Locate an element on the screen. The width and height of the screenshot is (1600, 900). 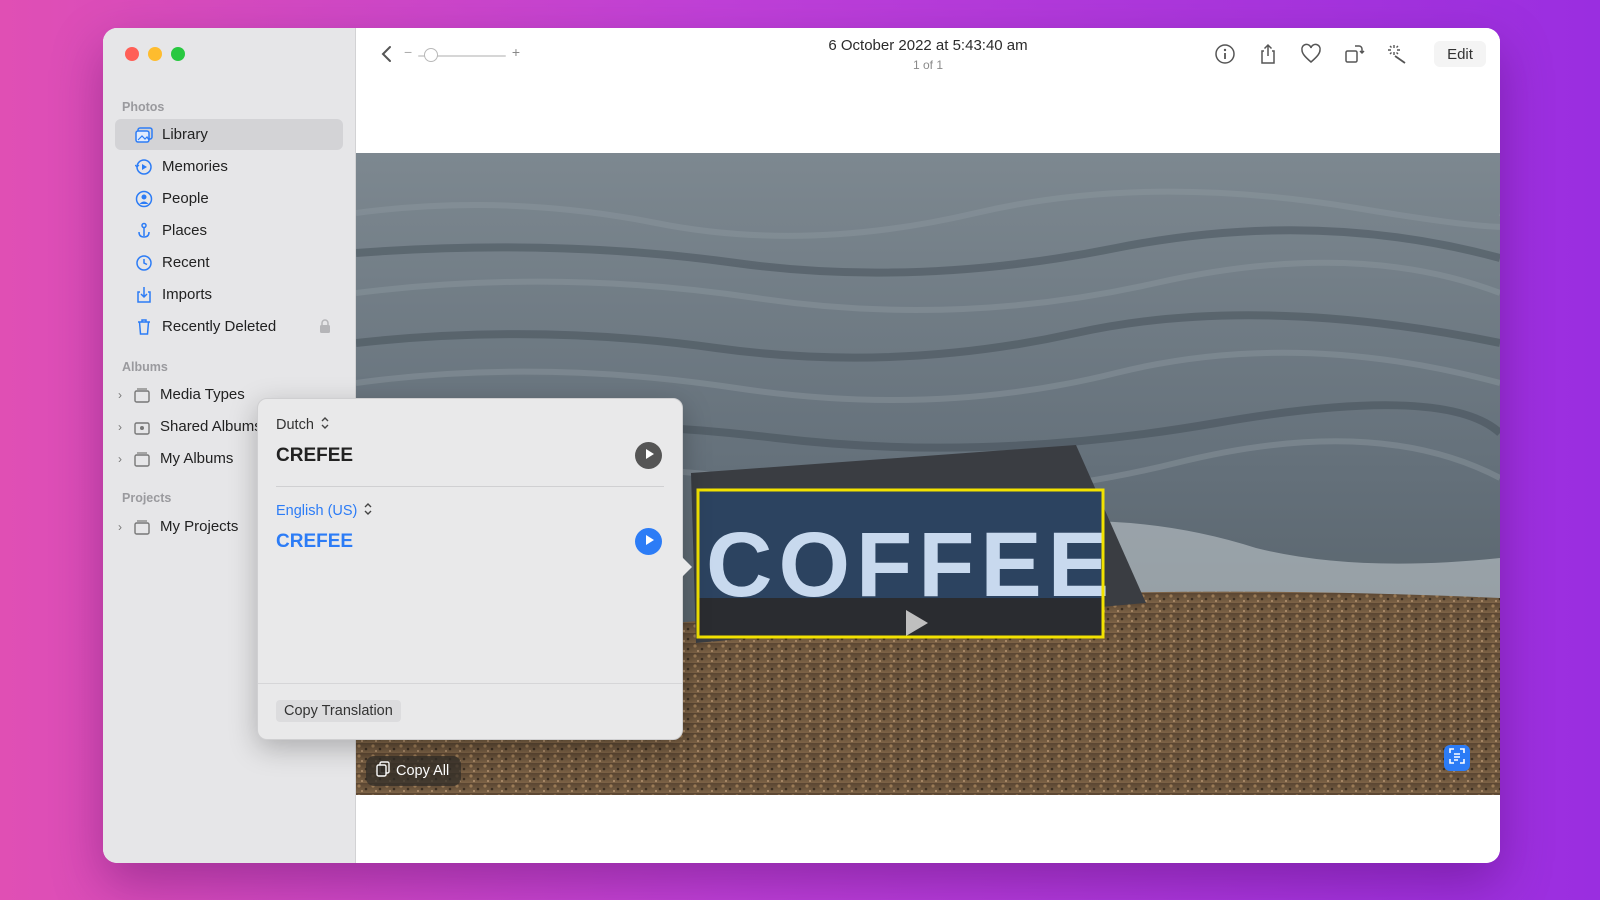
play-source-button is located at coordinates (648, 455).